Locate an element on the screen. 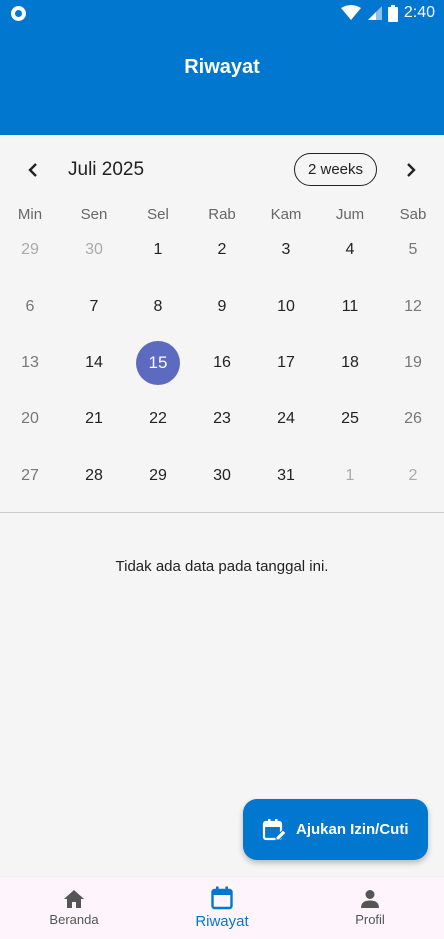  calendar-day: 17 is located at coordinates (286, 363).